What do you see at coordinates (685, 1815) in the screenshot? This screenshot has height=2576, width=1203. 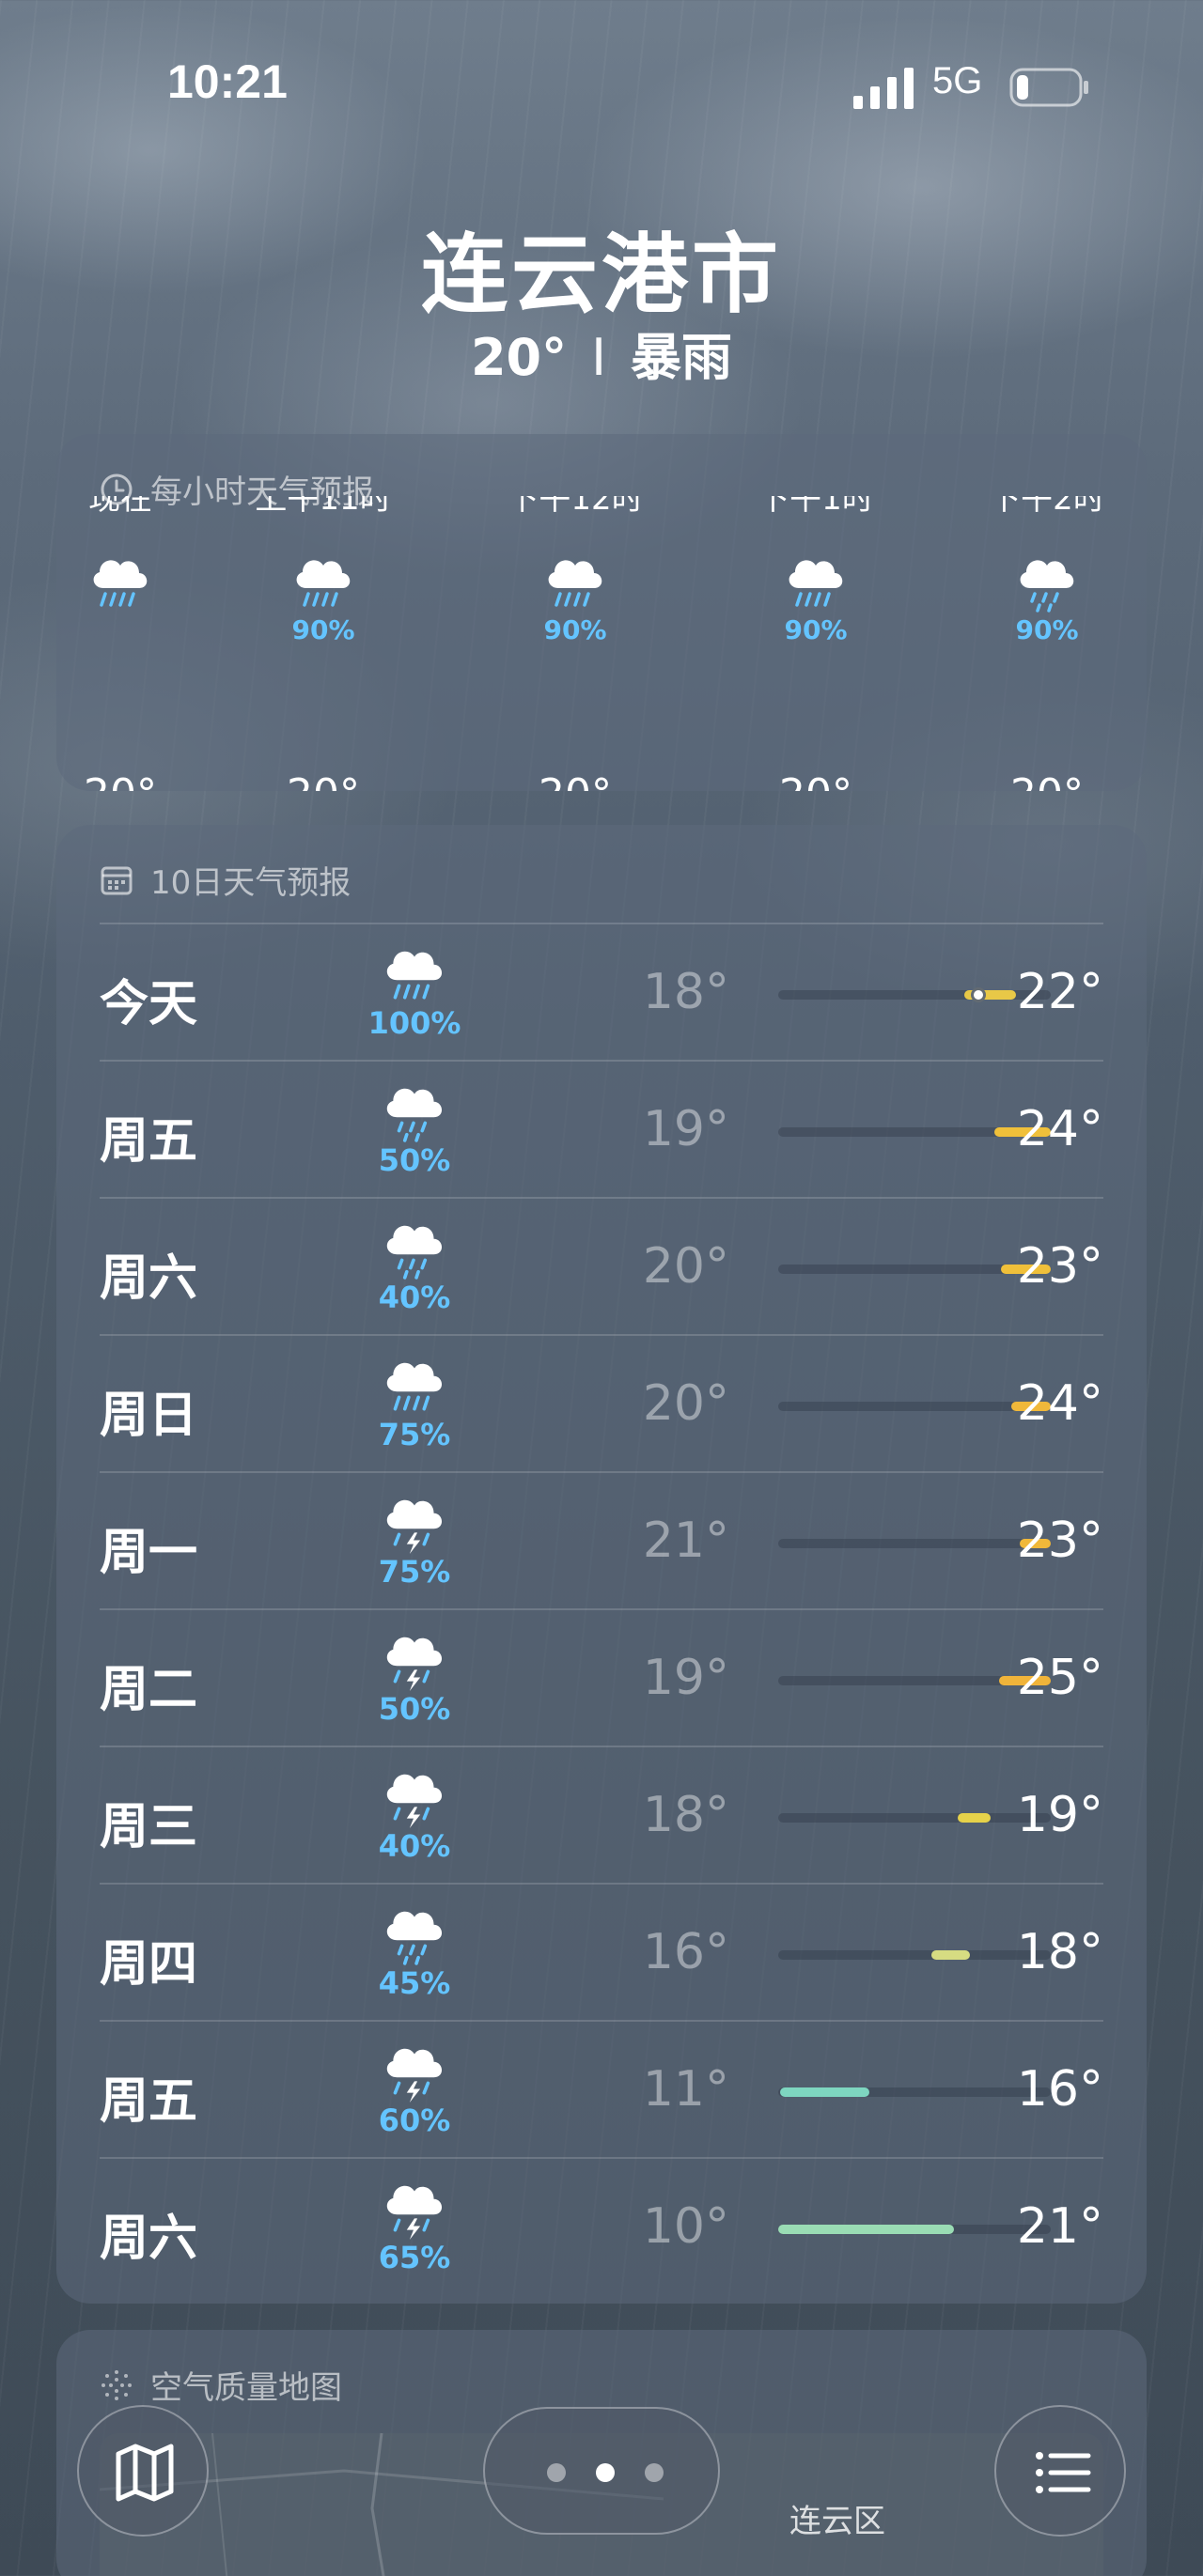 I see `day-low-temp: 18°` at bounding box center [685, 1815].